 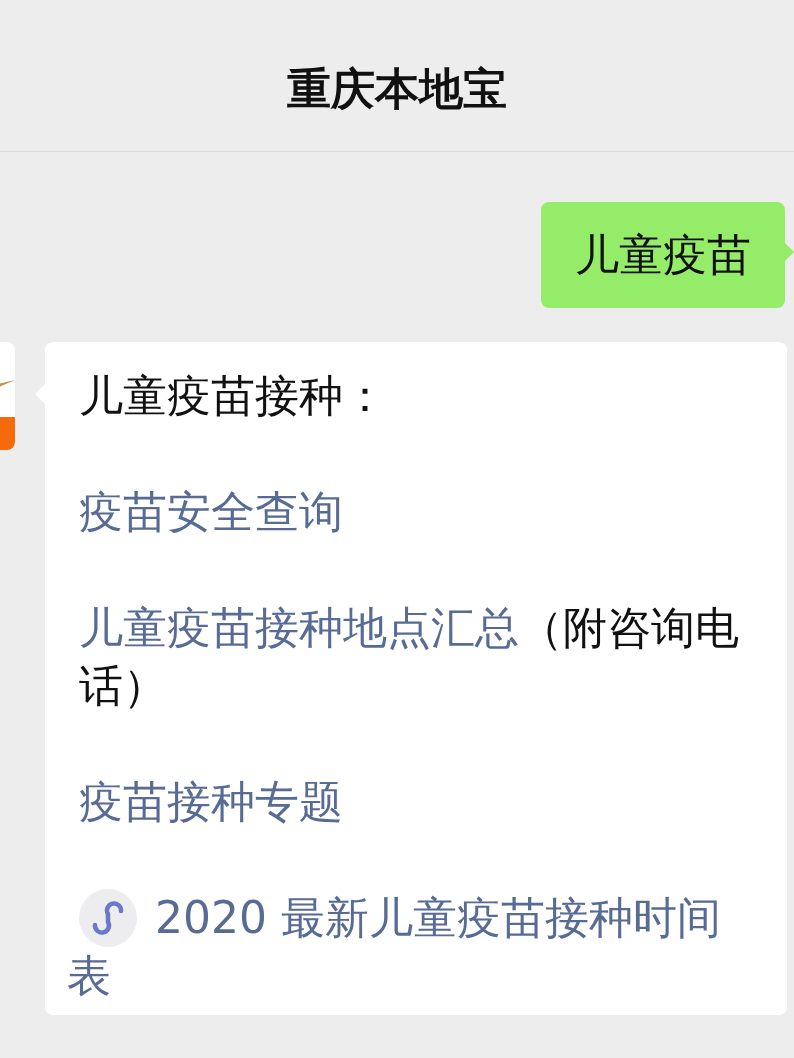 What do you see at coordinates (415, 802) in the screenshot?
I see `link: 疫苗接种专题` at bounding box center [415, 802].